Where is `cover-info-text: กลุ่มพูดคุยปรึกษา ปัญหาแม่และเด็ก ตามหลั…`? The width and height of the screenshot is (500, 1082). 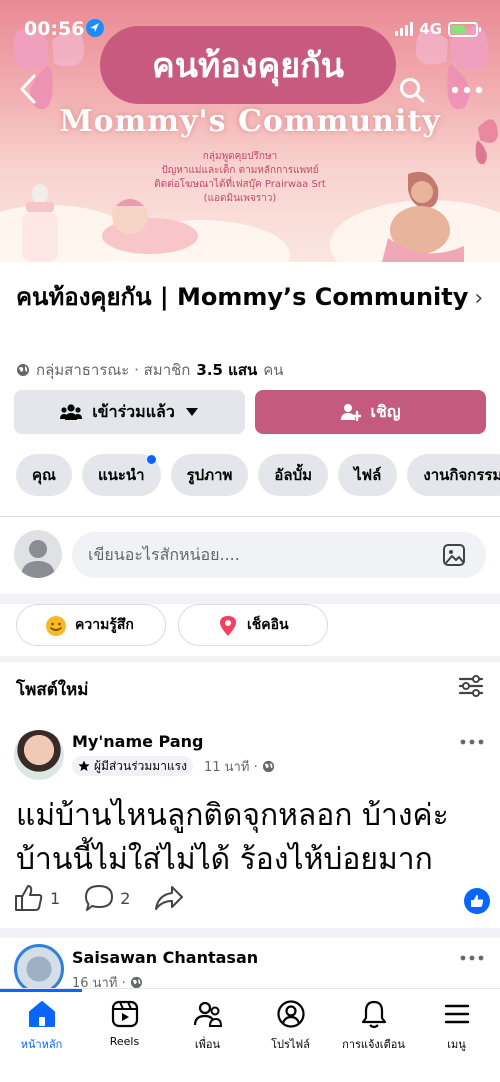
cover-info-text: กลุ่มพูดคุยปรึกษา ปัญหาแม่และเด็ก ตามหลั… is located at coordinates (240, 178).